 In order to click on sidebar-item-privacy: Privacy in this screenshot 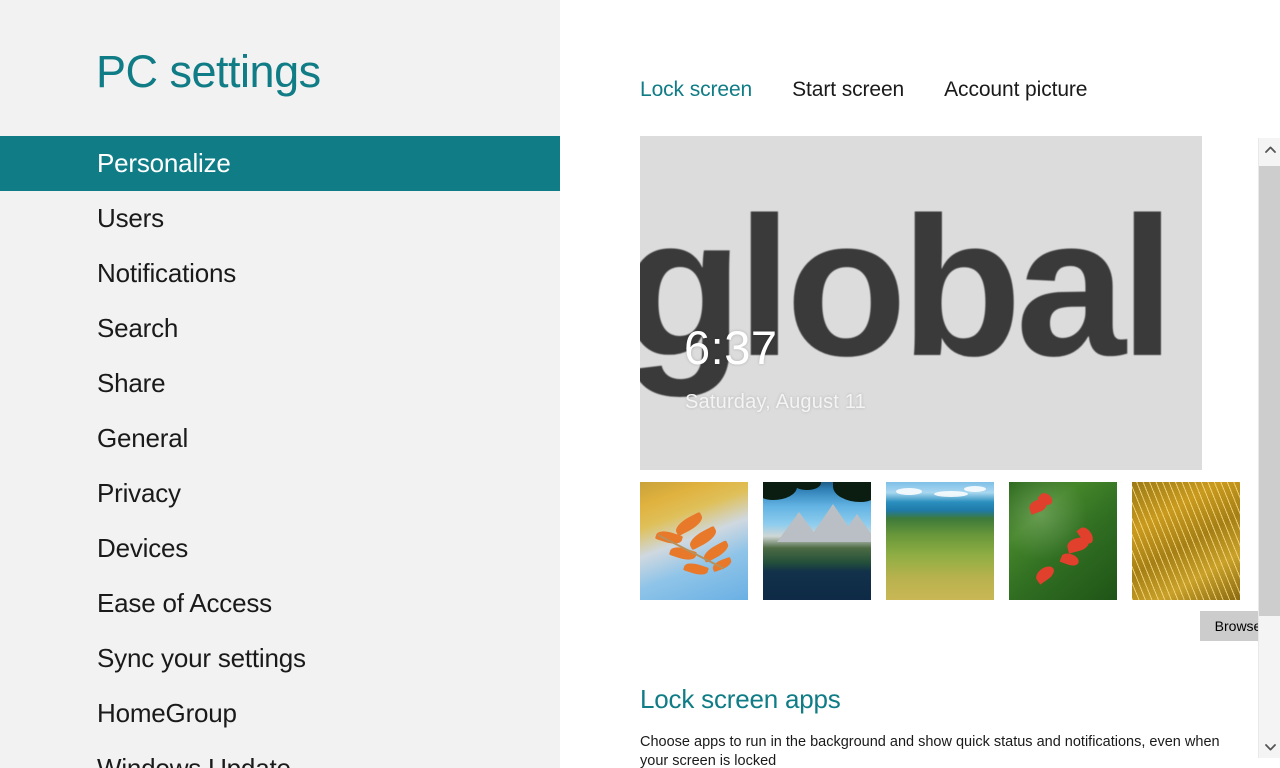, I will do `click(280, 493)`.